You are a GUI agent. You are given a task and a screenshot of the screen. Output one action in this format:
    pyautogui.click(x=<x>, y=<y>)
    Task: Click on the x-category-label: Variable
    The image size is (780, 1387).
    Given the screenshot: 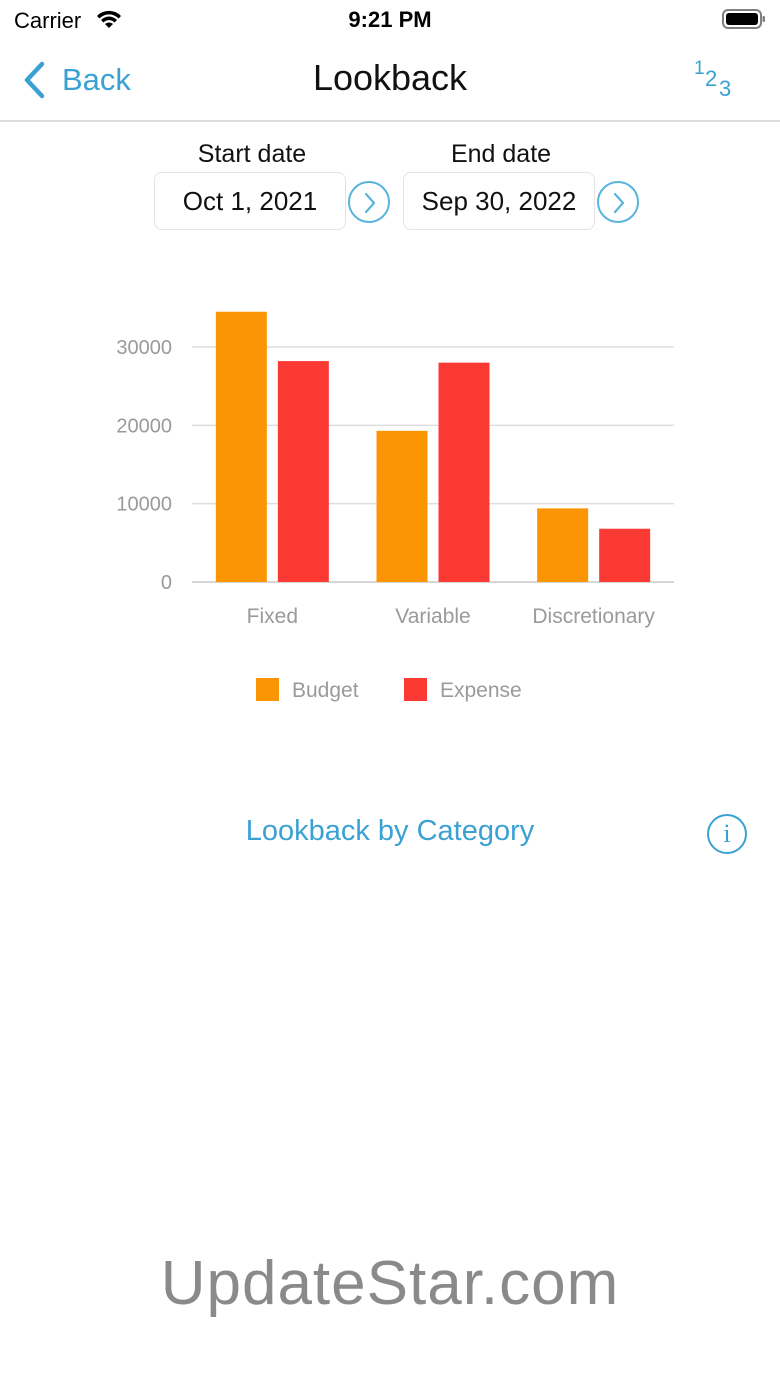 What is the action you would take?
    pyautogui.click(x=433, y=616)
    